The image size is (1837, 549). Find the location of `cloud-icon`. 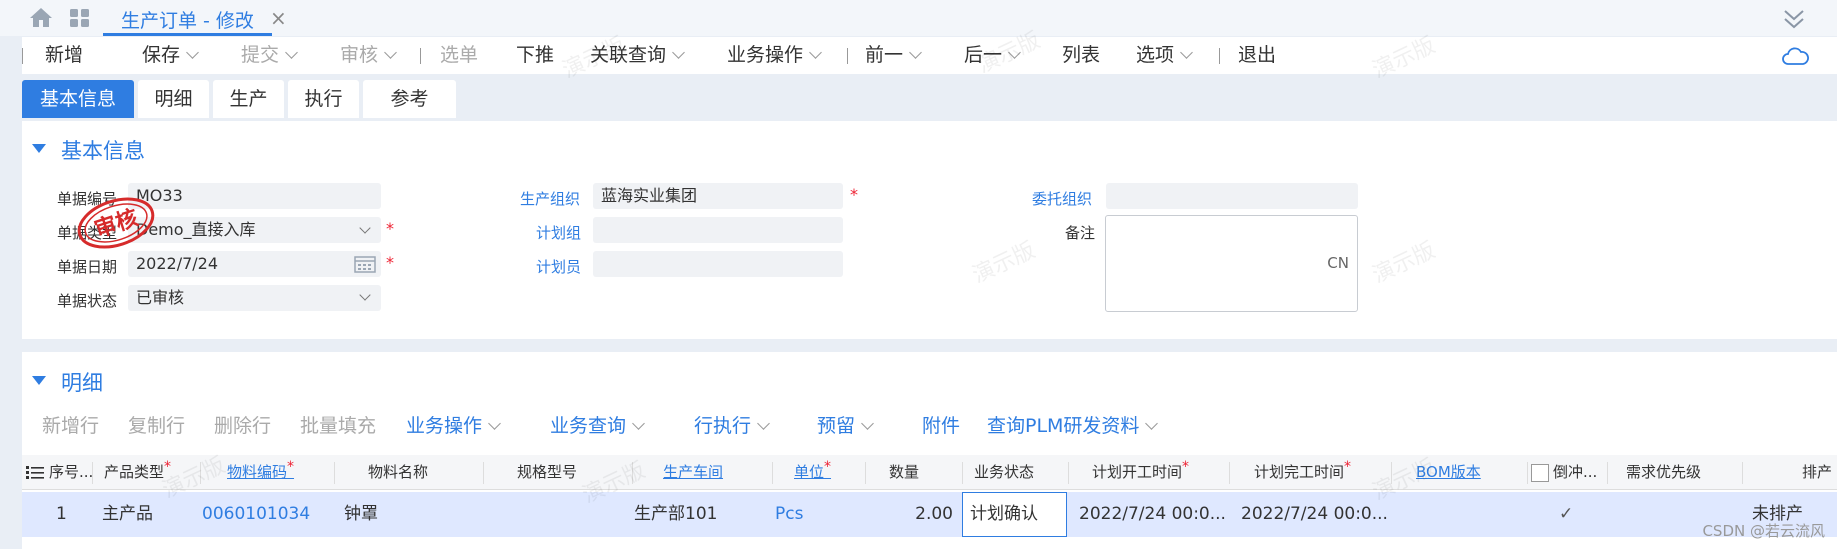

cloud-icon is located at coordinates (1795, 56).